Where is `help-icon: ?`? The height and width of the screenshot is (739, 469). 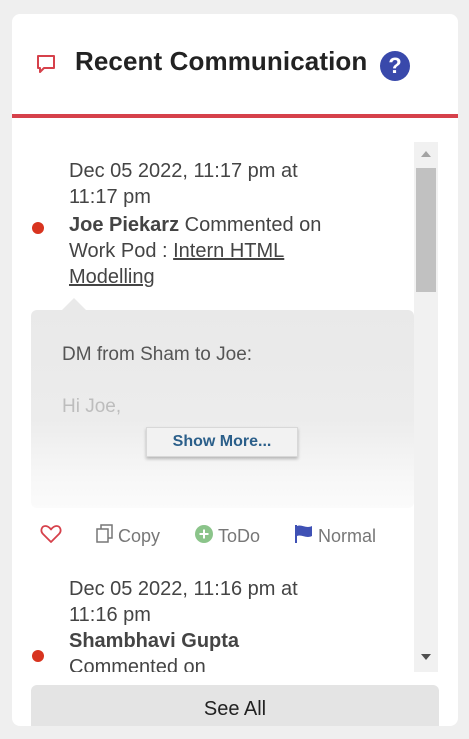 help-icon: ? is located at coordinates (395, 66).